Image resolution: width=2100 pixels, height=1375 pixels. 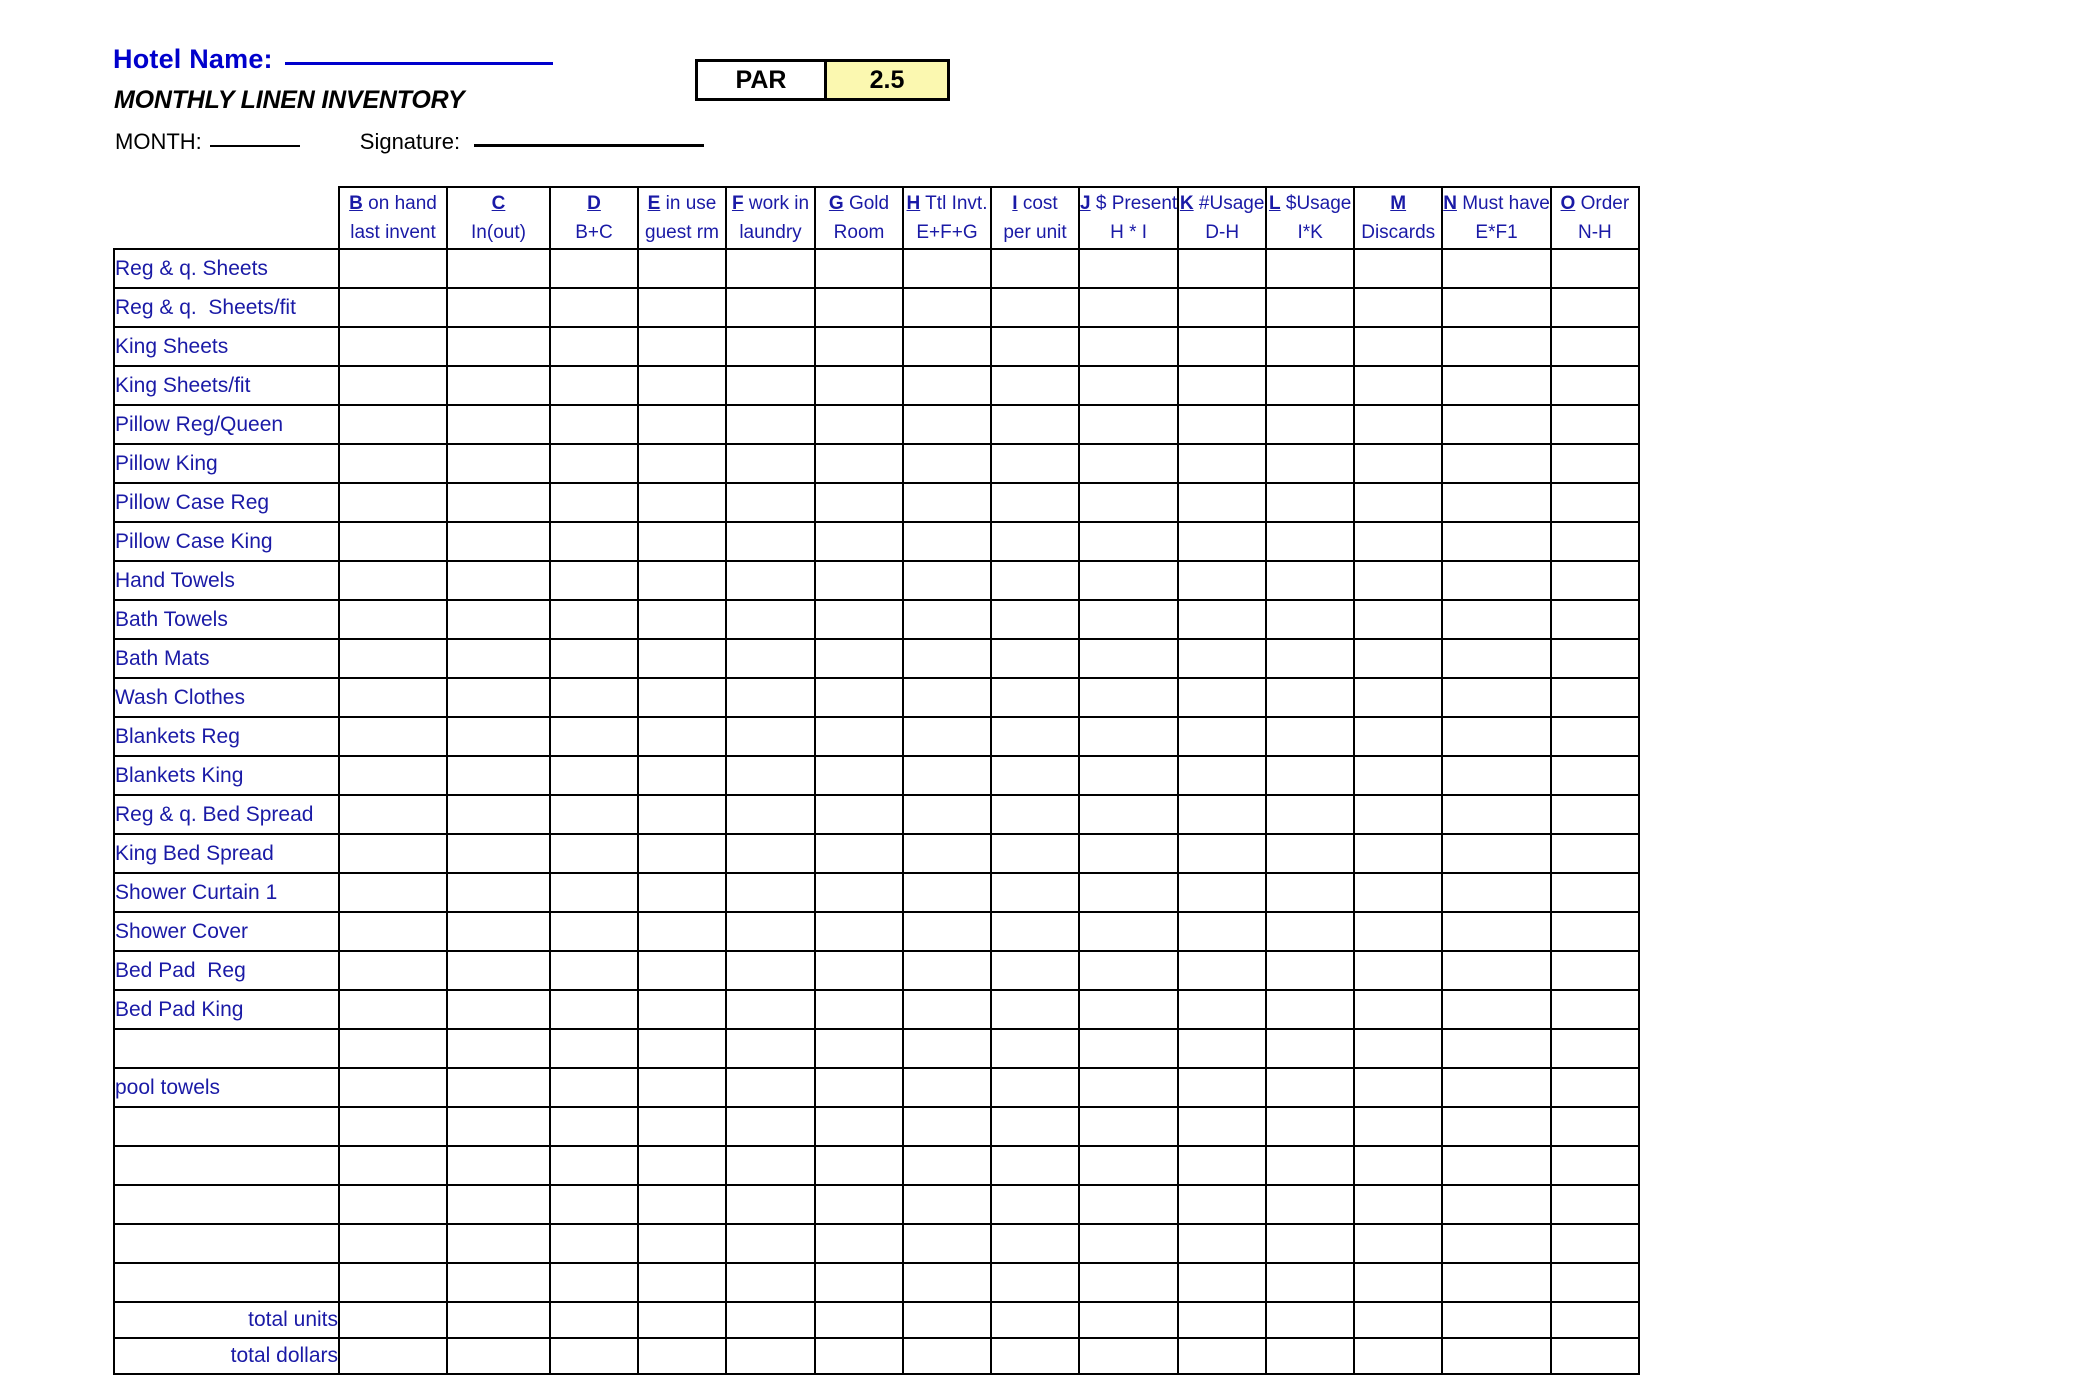 I want to click on column-header-g: G Gold Room, so click(x=859, y=218).